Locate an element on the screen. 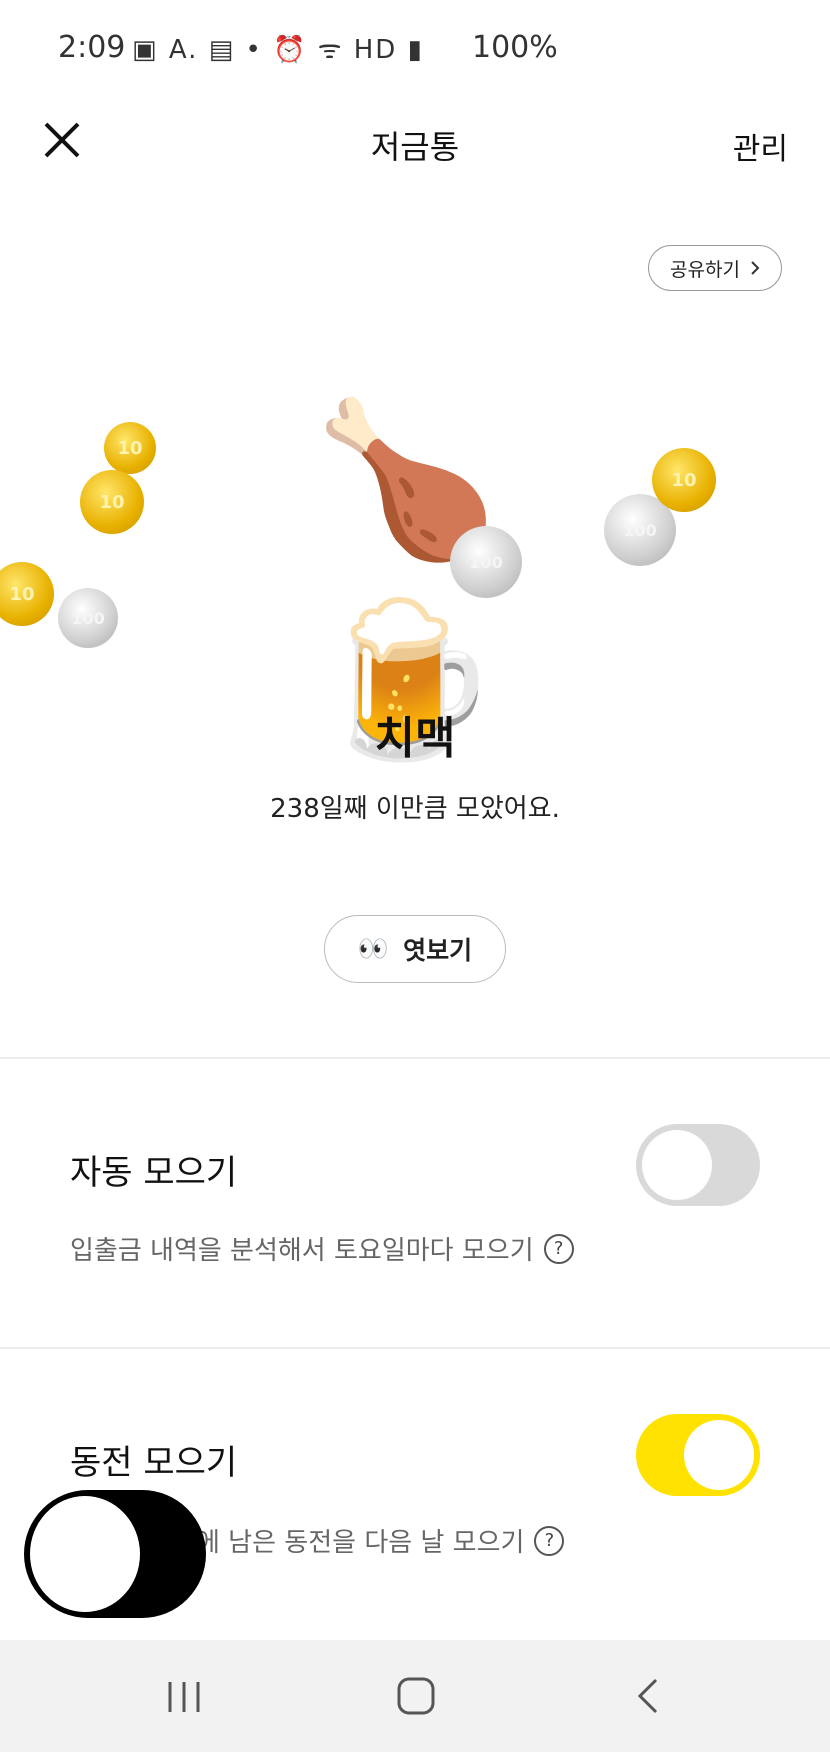 The height and width of the screenshot is (1752, 830). home-icon is located at coordinates (416, 1696).